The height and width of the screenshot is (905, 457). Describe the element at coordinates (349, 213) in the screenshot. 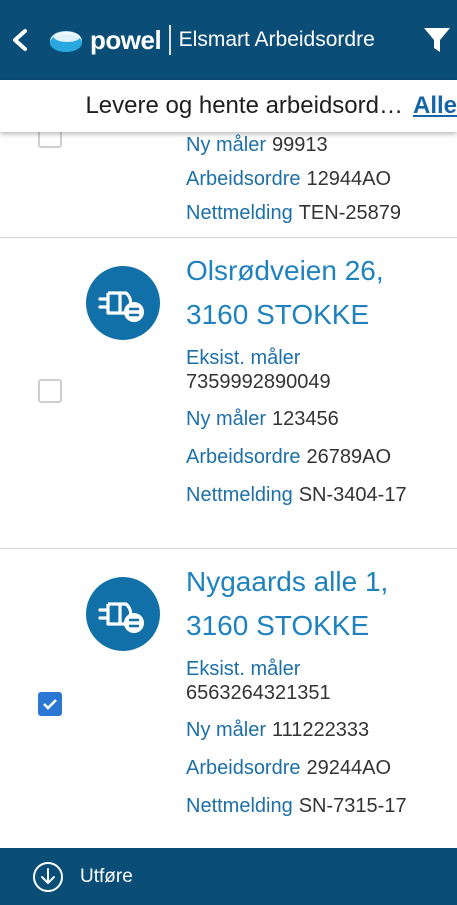

I see `net-message-value: TEN-25879` at that location.